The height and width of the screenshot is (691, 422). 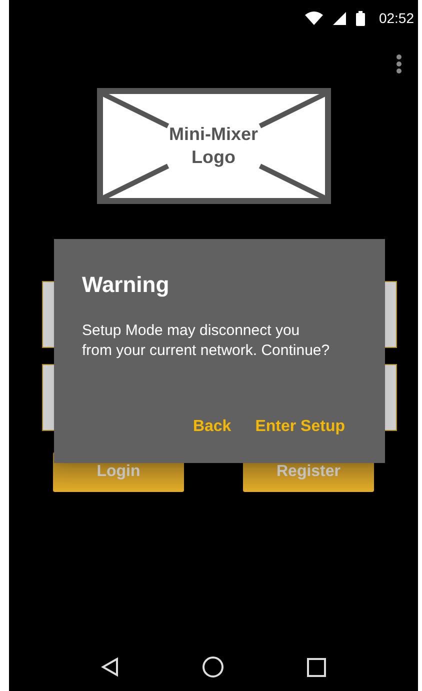 I want to click on dialog-message: Setup Mode may disconnect you from your current network. Continue?, so click(x=206, y=341).